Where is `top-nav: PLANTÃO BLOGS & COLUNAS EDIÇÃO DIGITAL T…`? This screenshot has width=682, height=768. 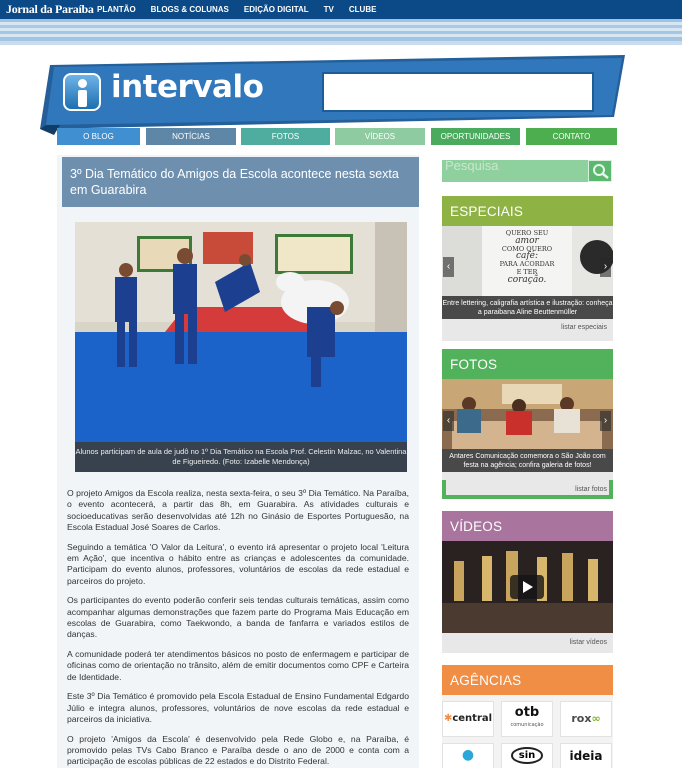 top-nav: PLANTÃO BLOGS & COLUNAS EDIÇÃO DIGITAL T… is located at coordinates (236, 9).